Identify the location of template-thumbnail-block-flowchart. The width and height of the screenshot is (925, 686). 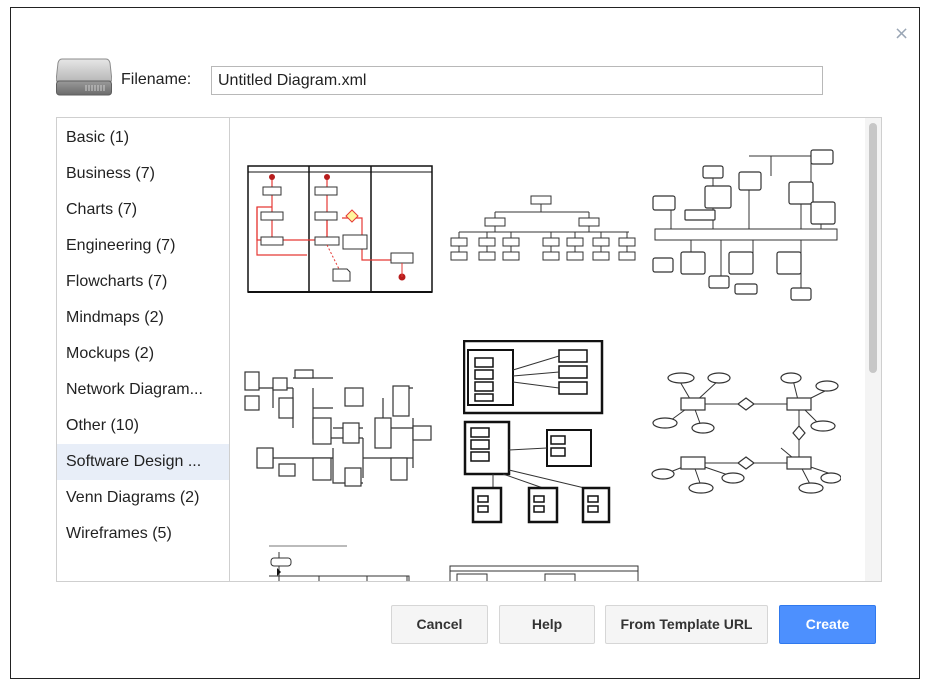
(343, 433).